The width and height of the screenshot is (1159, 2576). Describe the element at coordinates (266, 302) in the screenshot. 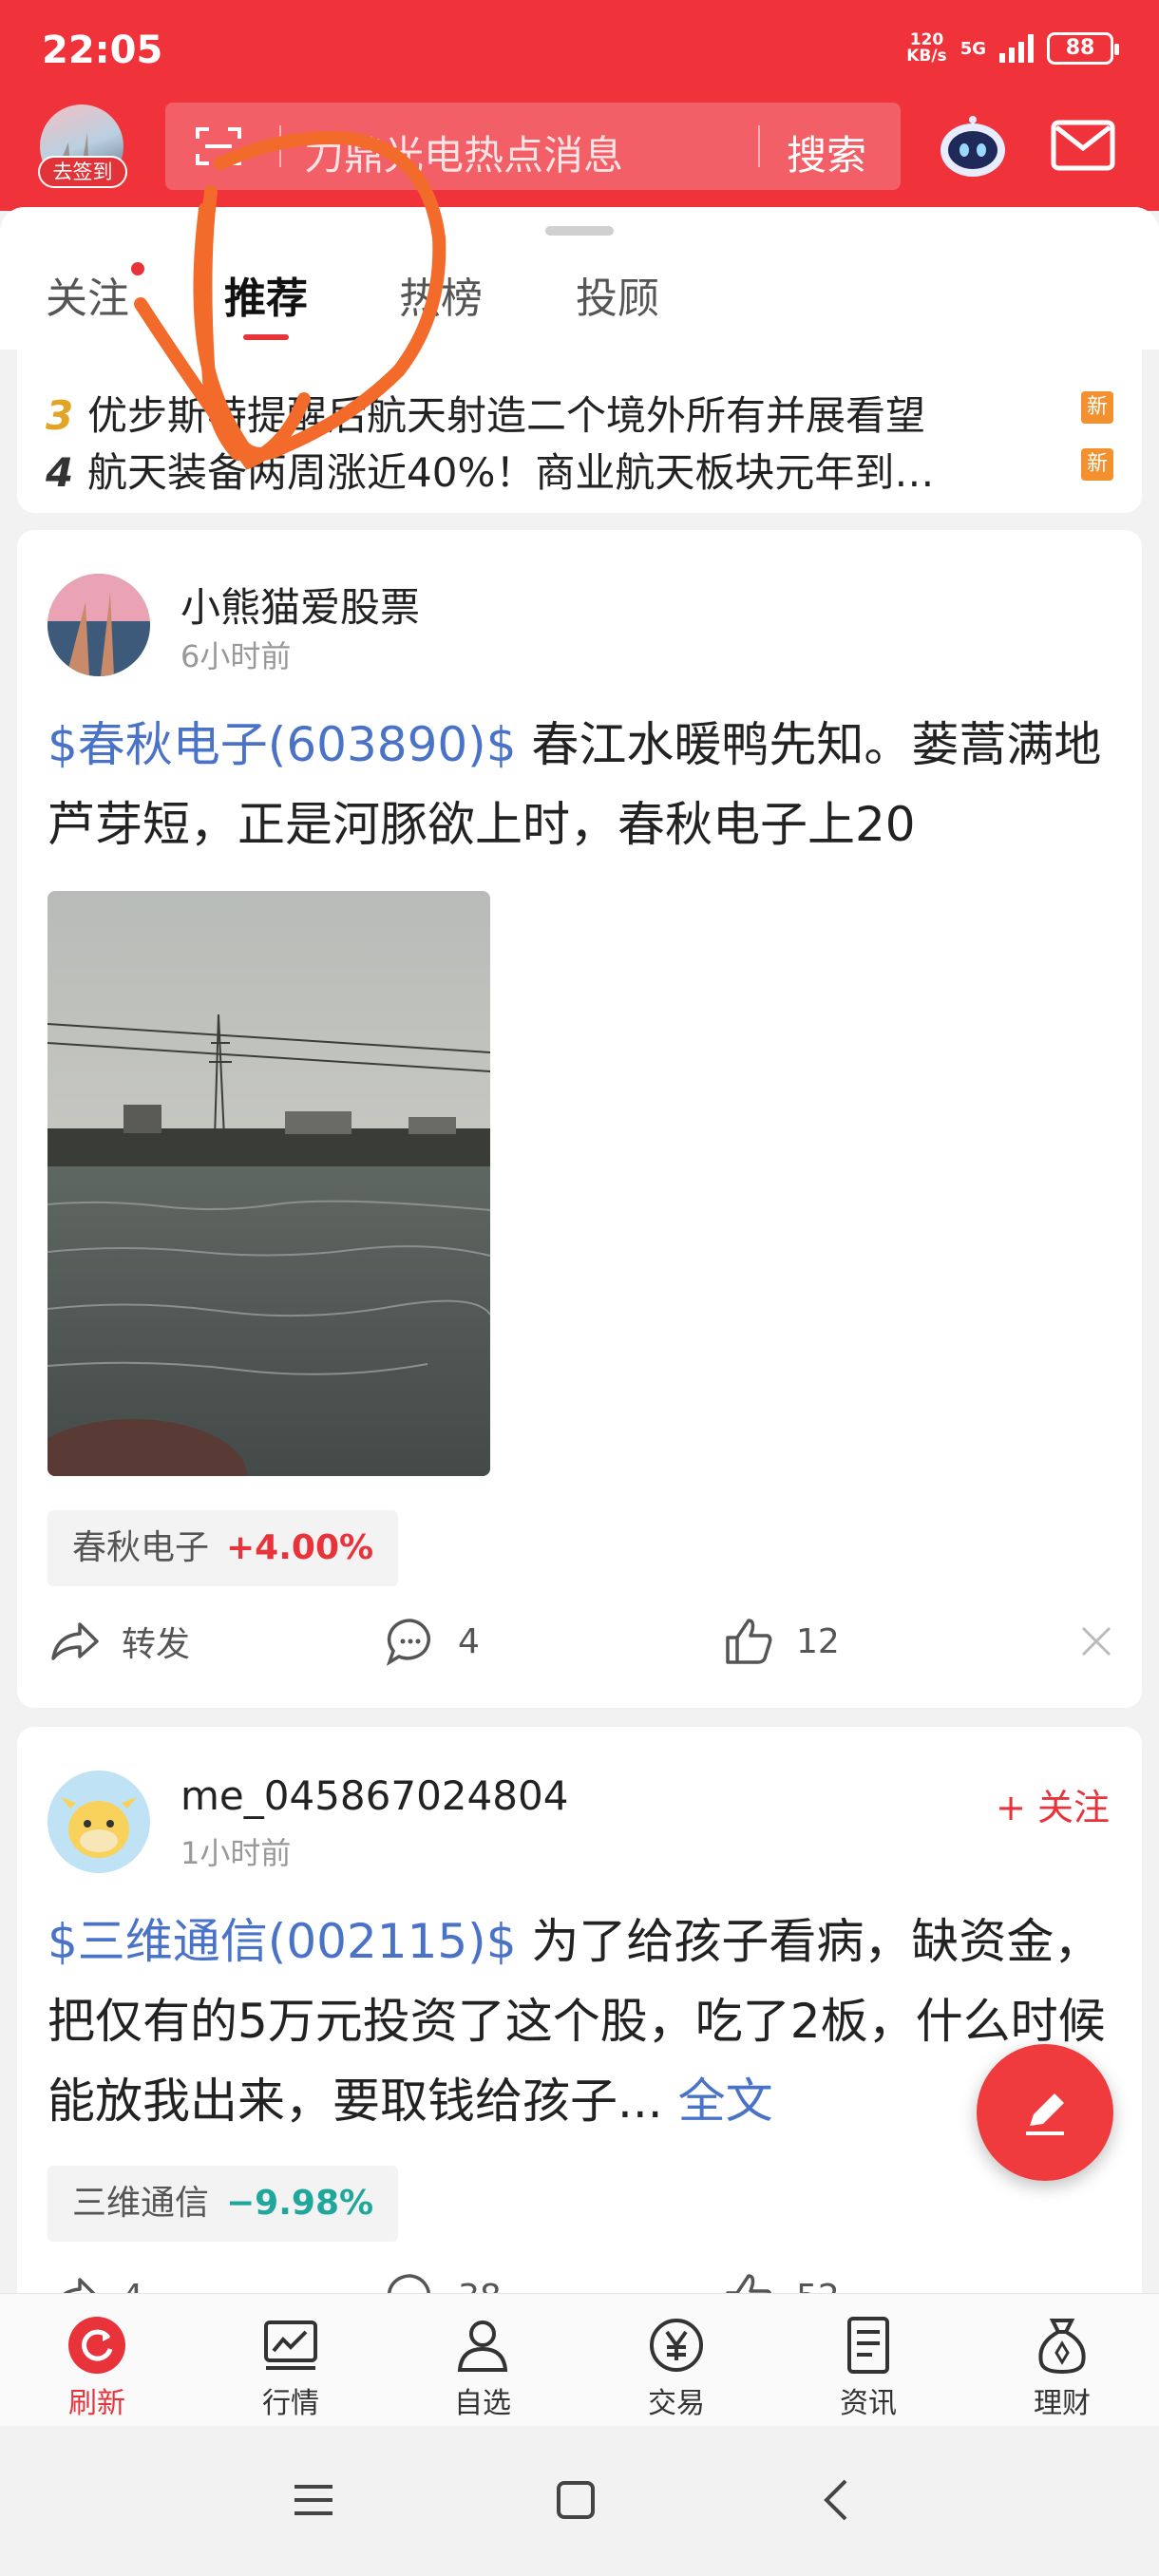

I see `tab-recommend: 推荐` at that location.